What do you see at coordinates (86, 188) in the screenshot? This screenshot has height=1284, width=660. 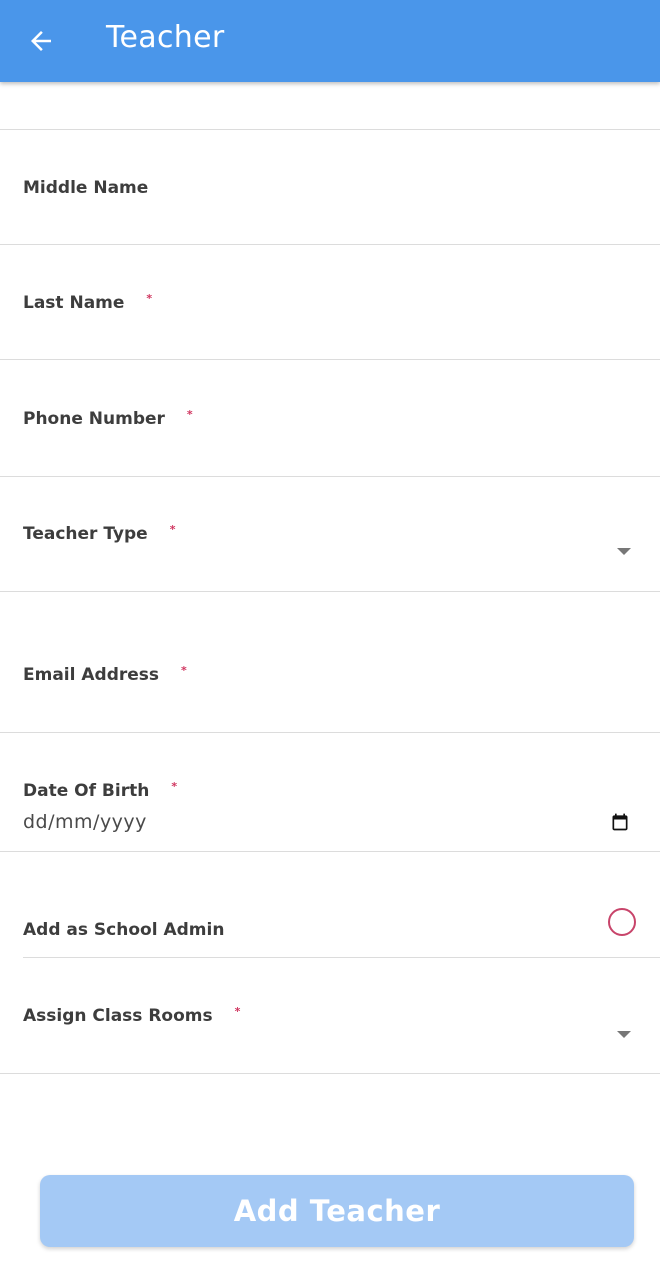 I see `middle-name-label: Middle Name` at bounding box center [86, 188].